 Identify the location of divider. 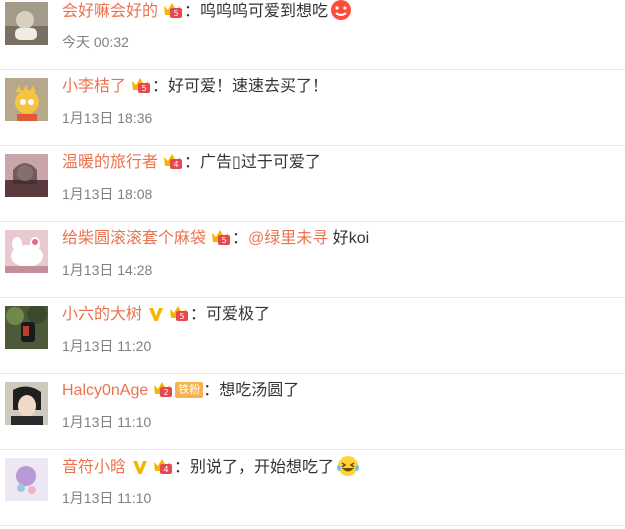
(312, 525).